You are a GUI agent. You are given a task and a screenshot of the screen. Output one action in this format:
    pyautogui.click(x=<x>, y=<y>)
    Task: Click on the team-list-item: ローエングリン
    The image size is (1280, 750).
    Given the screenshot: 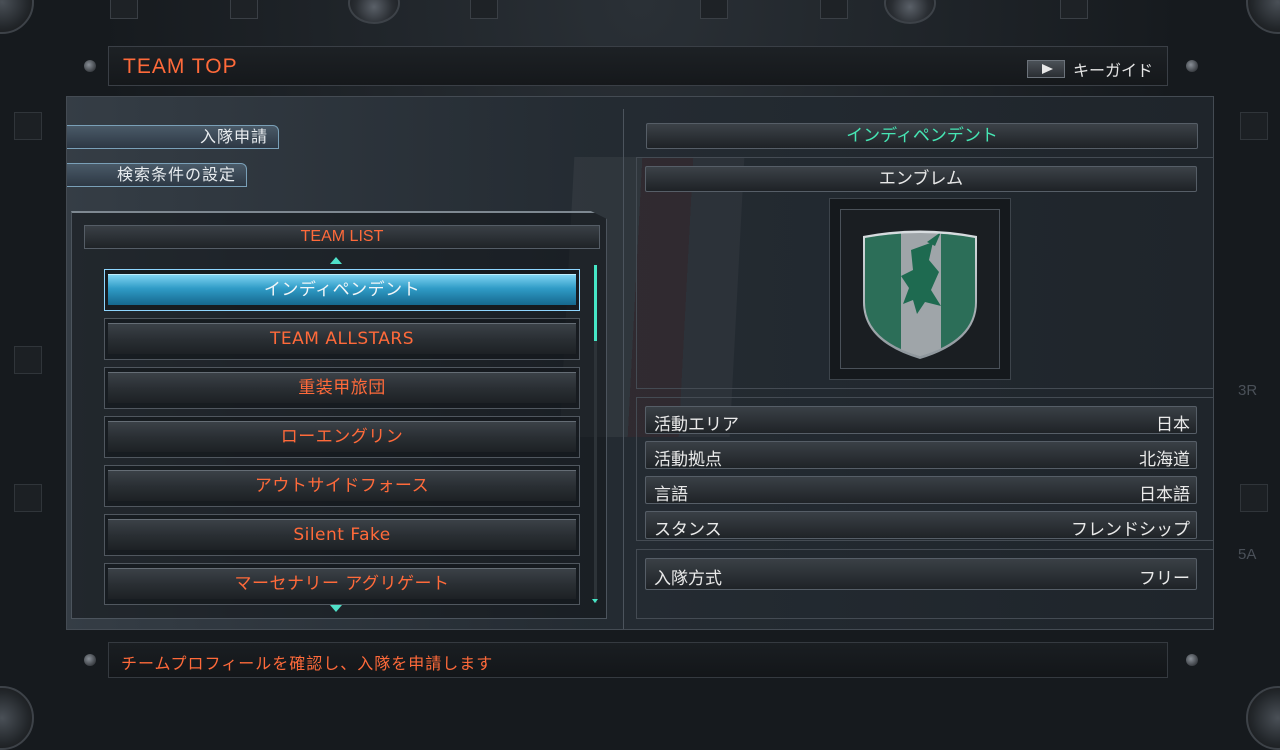 What is the action you would take?
    pyautogui.click(x=342, y=437)
    